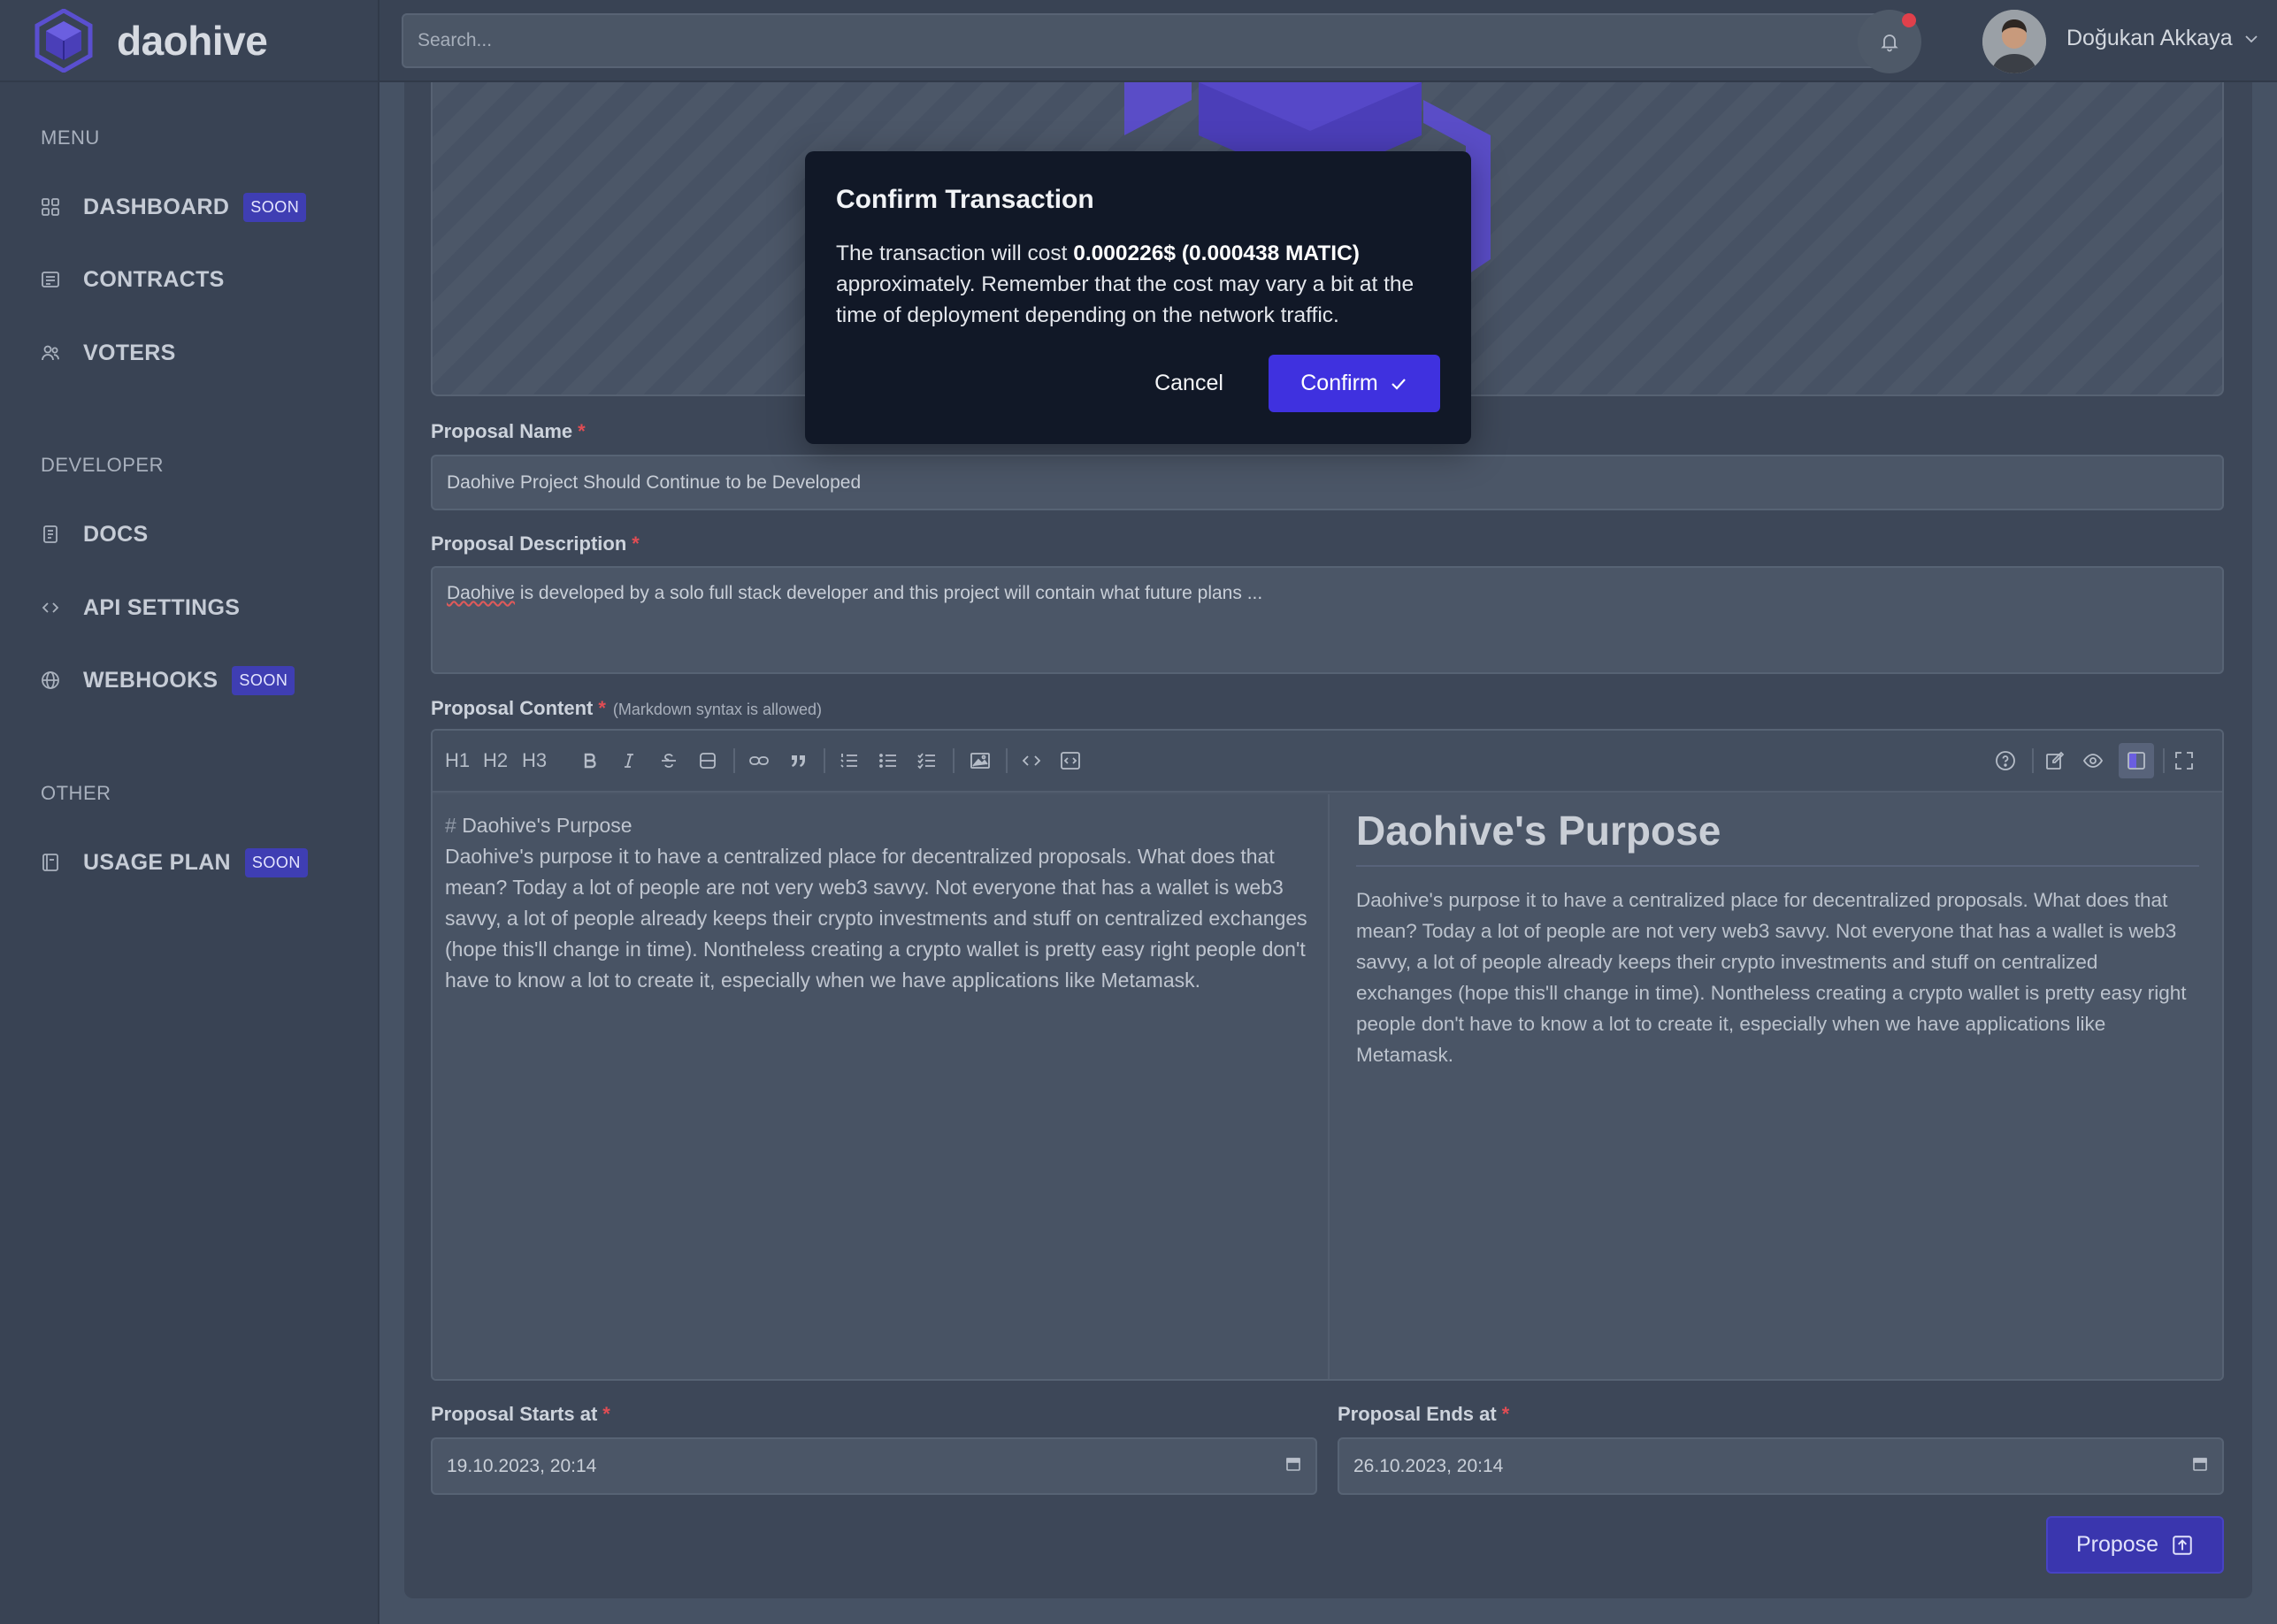  What do you see at coordinates (1354, 383) in the screenshot?
I see `confirm-button: Confirm` at bounding box center [1354, 383].